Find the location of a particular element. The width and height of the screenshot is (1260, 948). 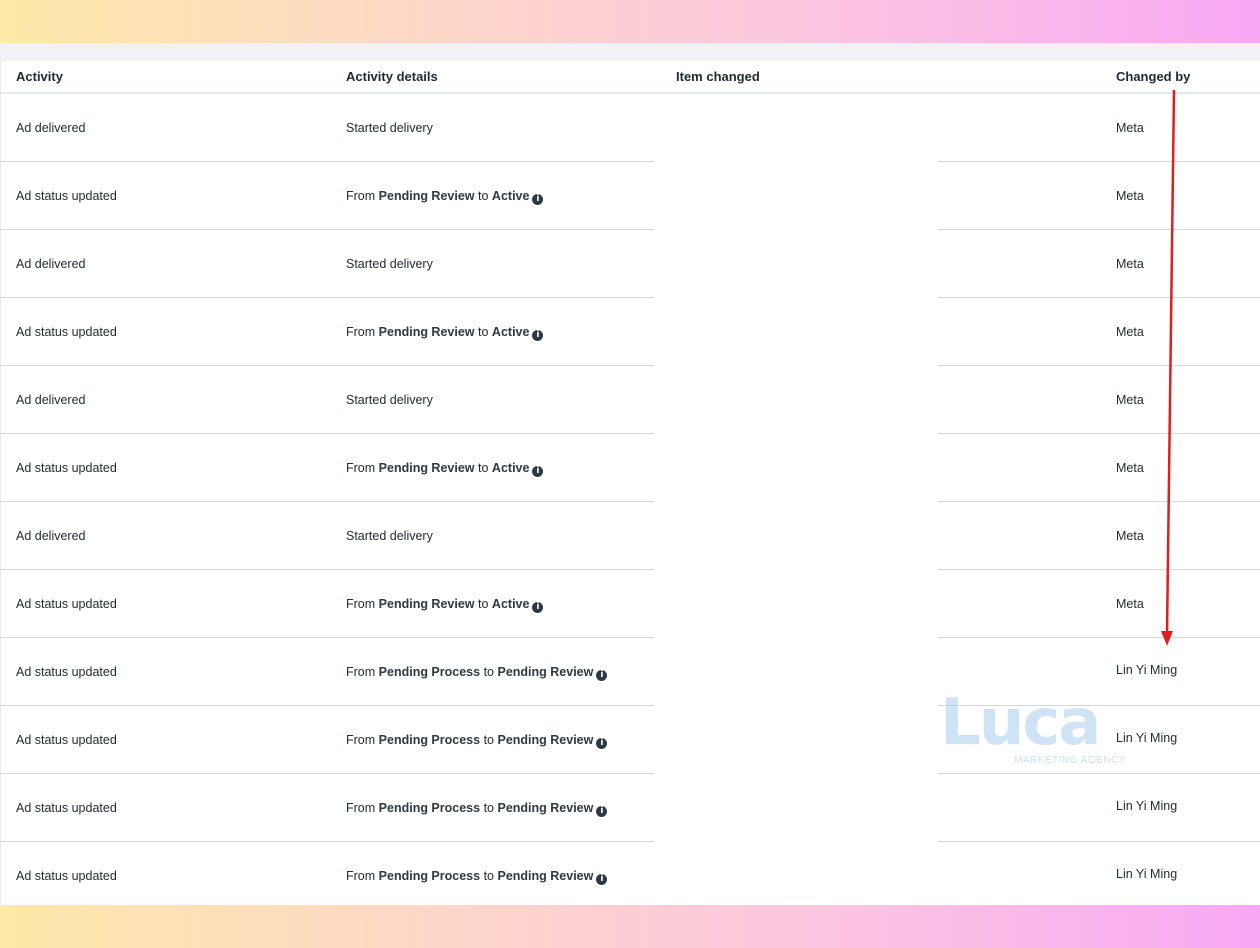

top-gradient-band is located at coordinates (630, 21).